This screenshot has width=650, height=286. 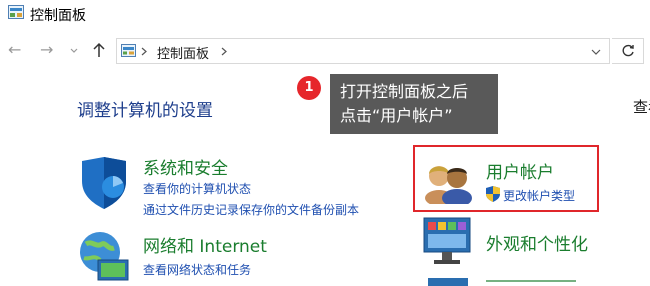 I want to click on link-view-network-status: 查看网络状态和任务, so click(x=197, y=269).